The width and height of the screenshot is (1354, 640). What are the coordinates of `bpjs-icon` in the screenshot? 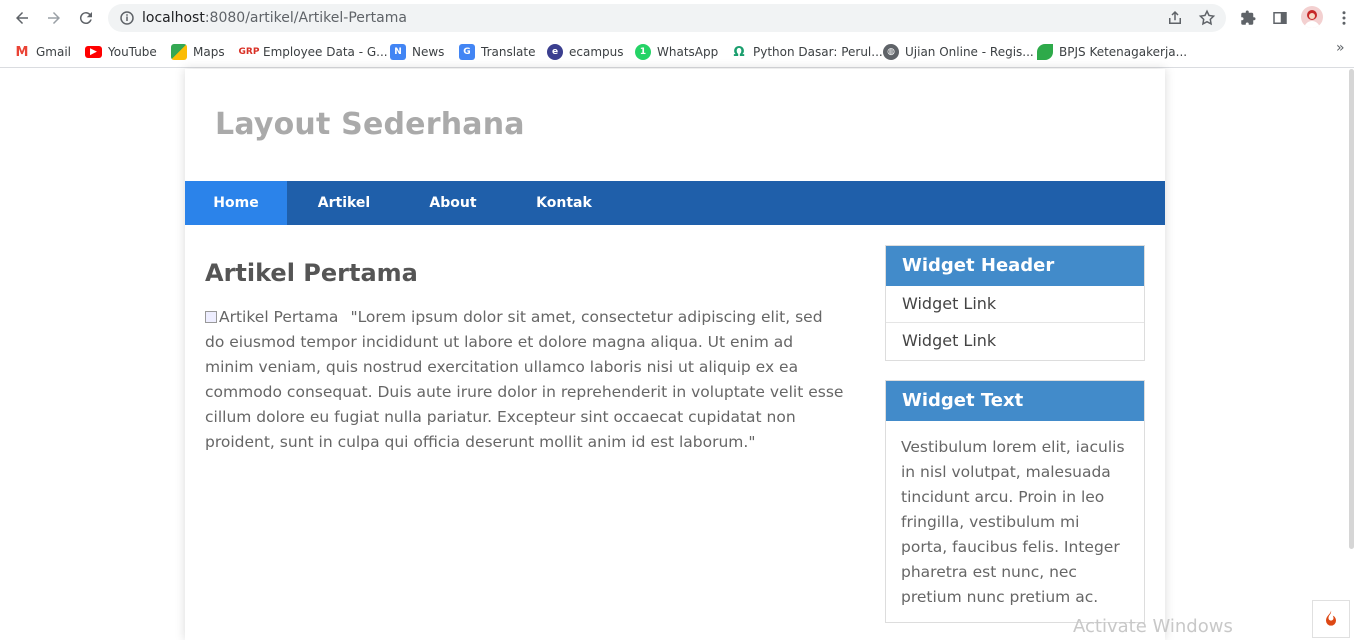 It's located at (1045, 52).